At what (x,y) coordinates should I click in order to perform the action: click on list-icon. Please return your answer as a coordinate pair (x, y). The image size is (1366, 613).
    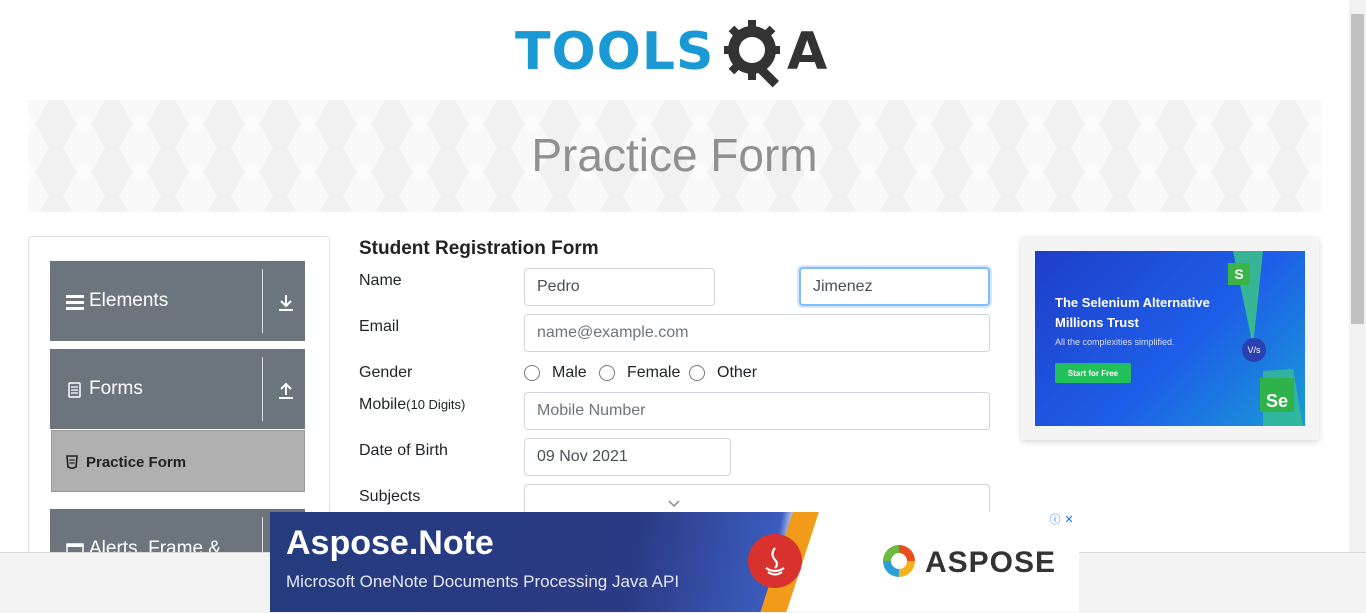
    Looking at the image, I should click on (75, 302).